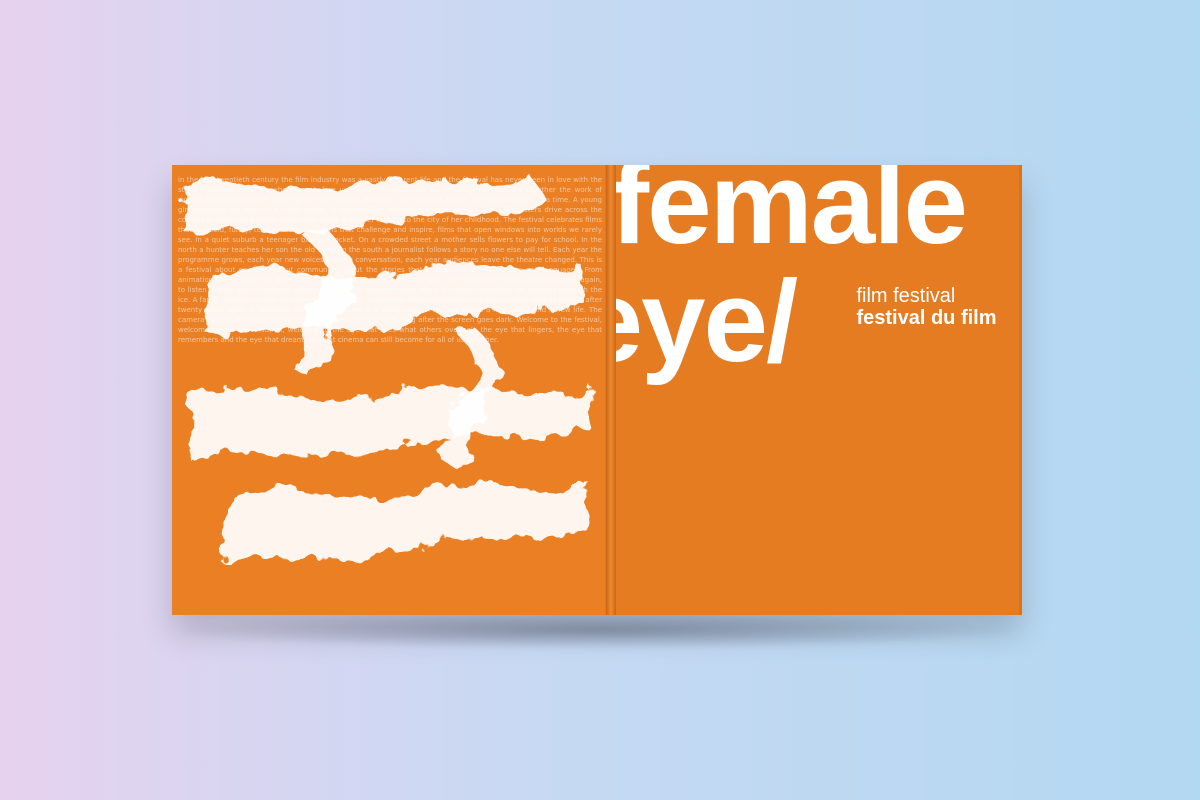 This screenshot has height=800, width=1200. I want to click on cover-subtitle-french: festival du film, so click(926, 318).